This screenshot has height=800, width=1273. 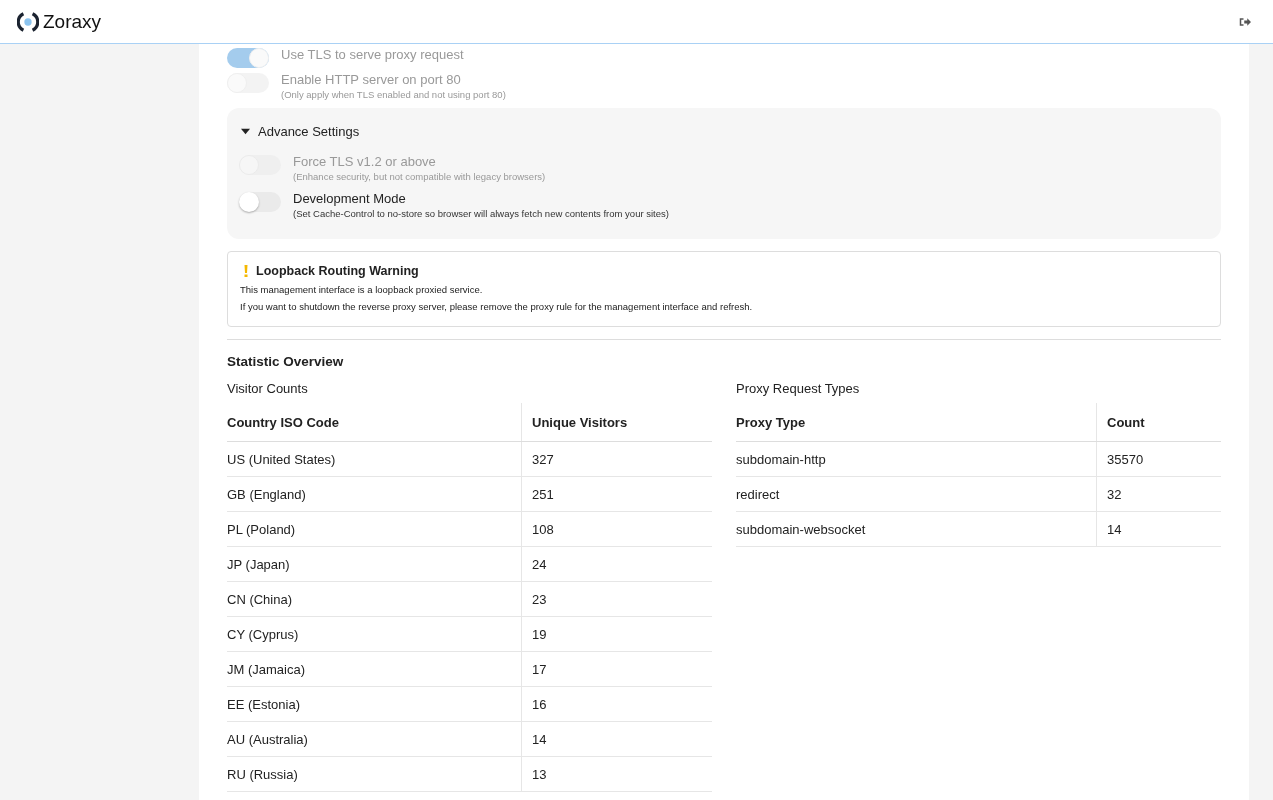 I want to click on logo-icon, so click(x=28, y=21).